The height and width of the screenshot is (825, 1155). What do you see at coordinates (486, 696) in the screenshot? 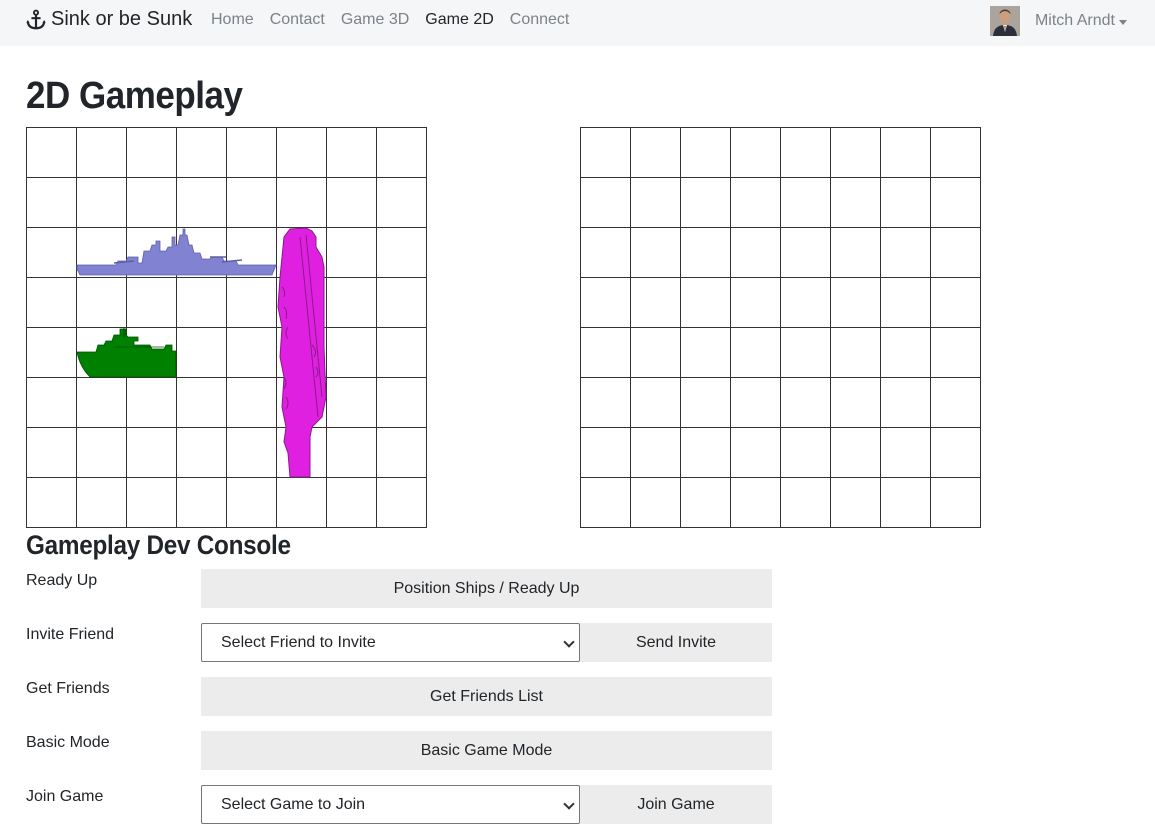
I see `get-friends-button: Get Friends List` at bounding box center [486, 696].